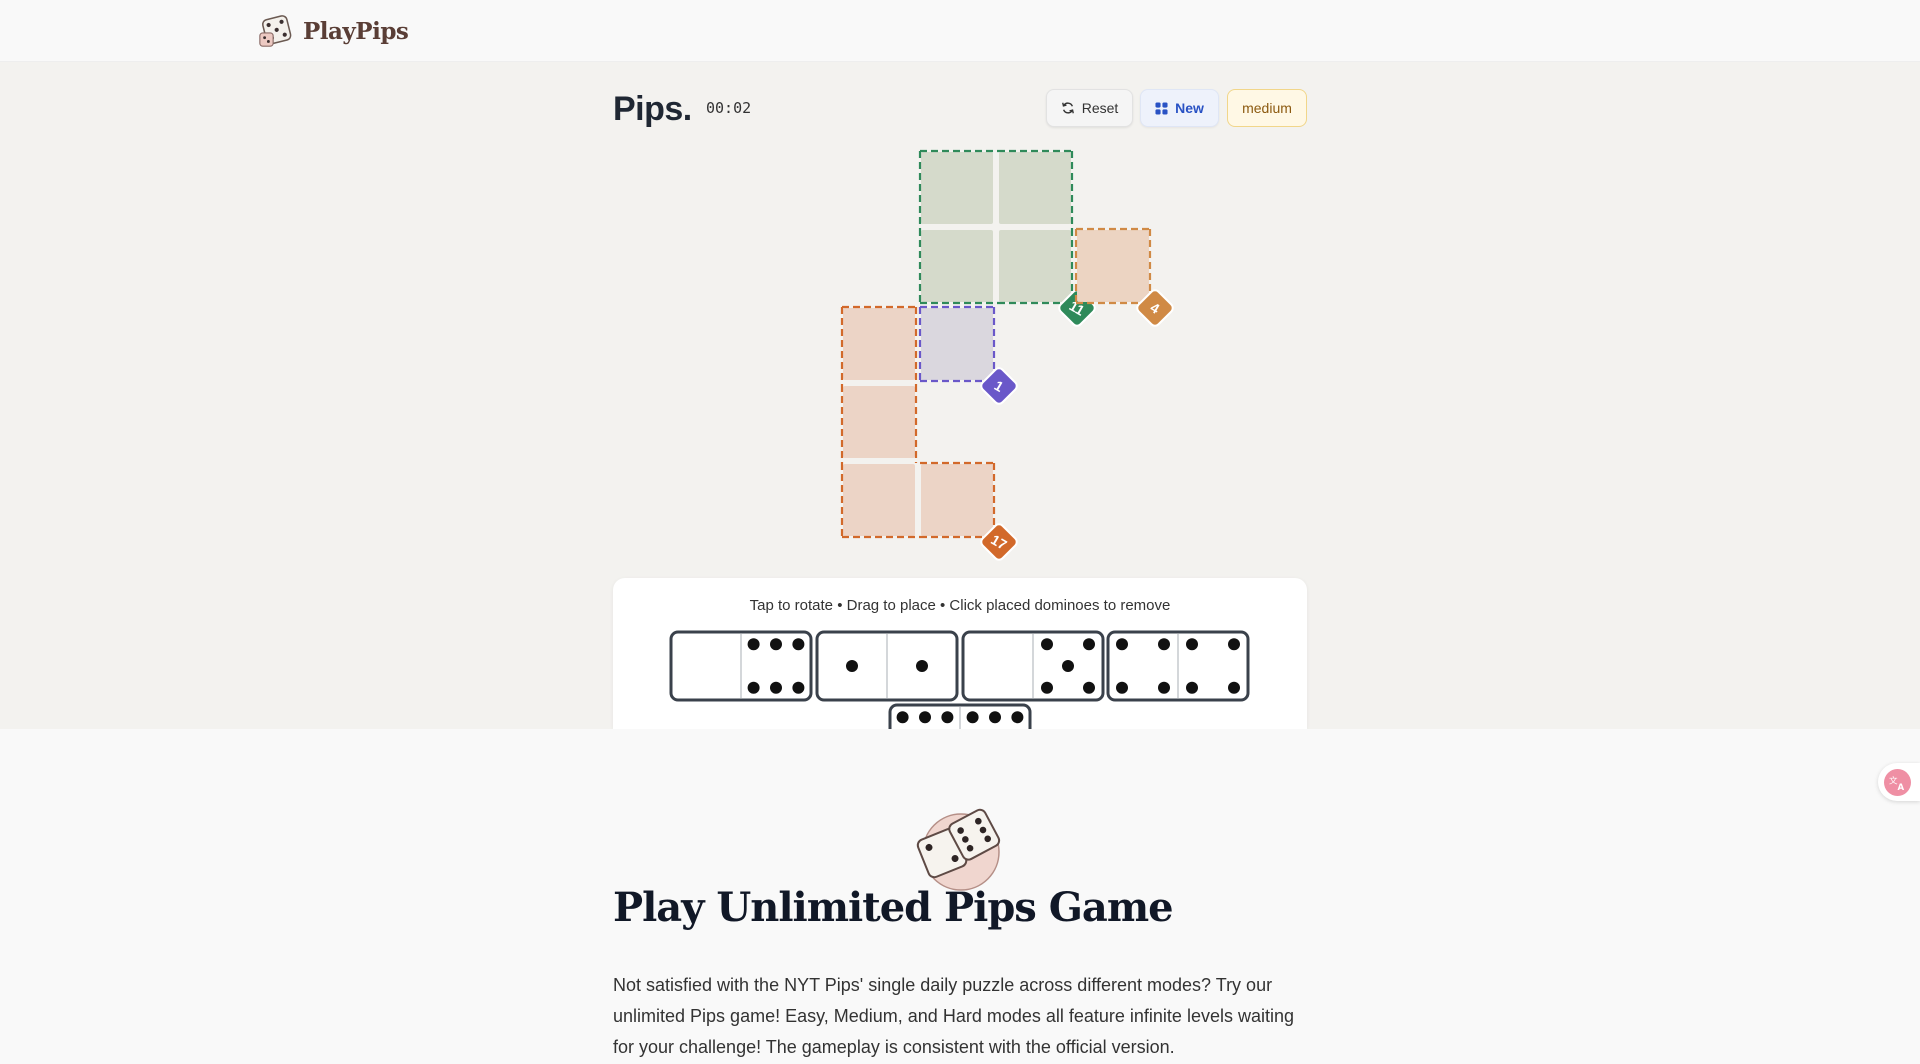 This screenshot has height=1064, width=1920. What do you see at coordinates (893, 907) in the screenshot?
I see `hero-title: Play Unlimited Pips Game` at bounding box center [893, 907].